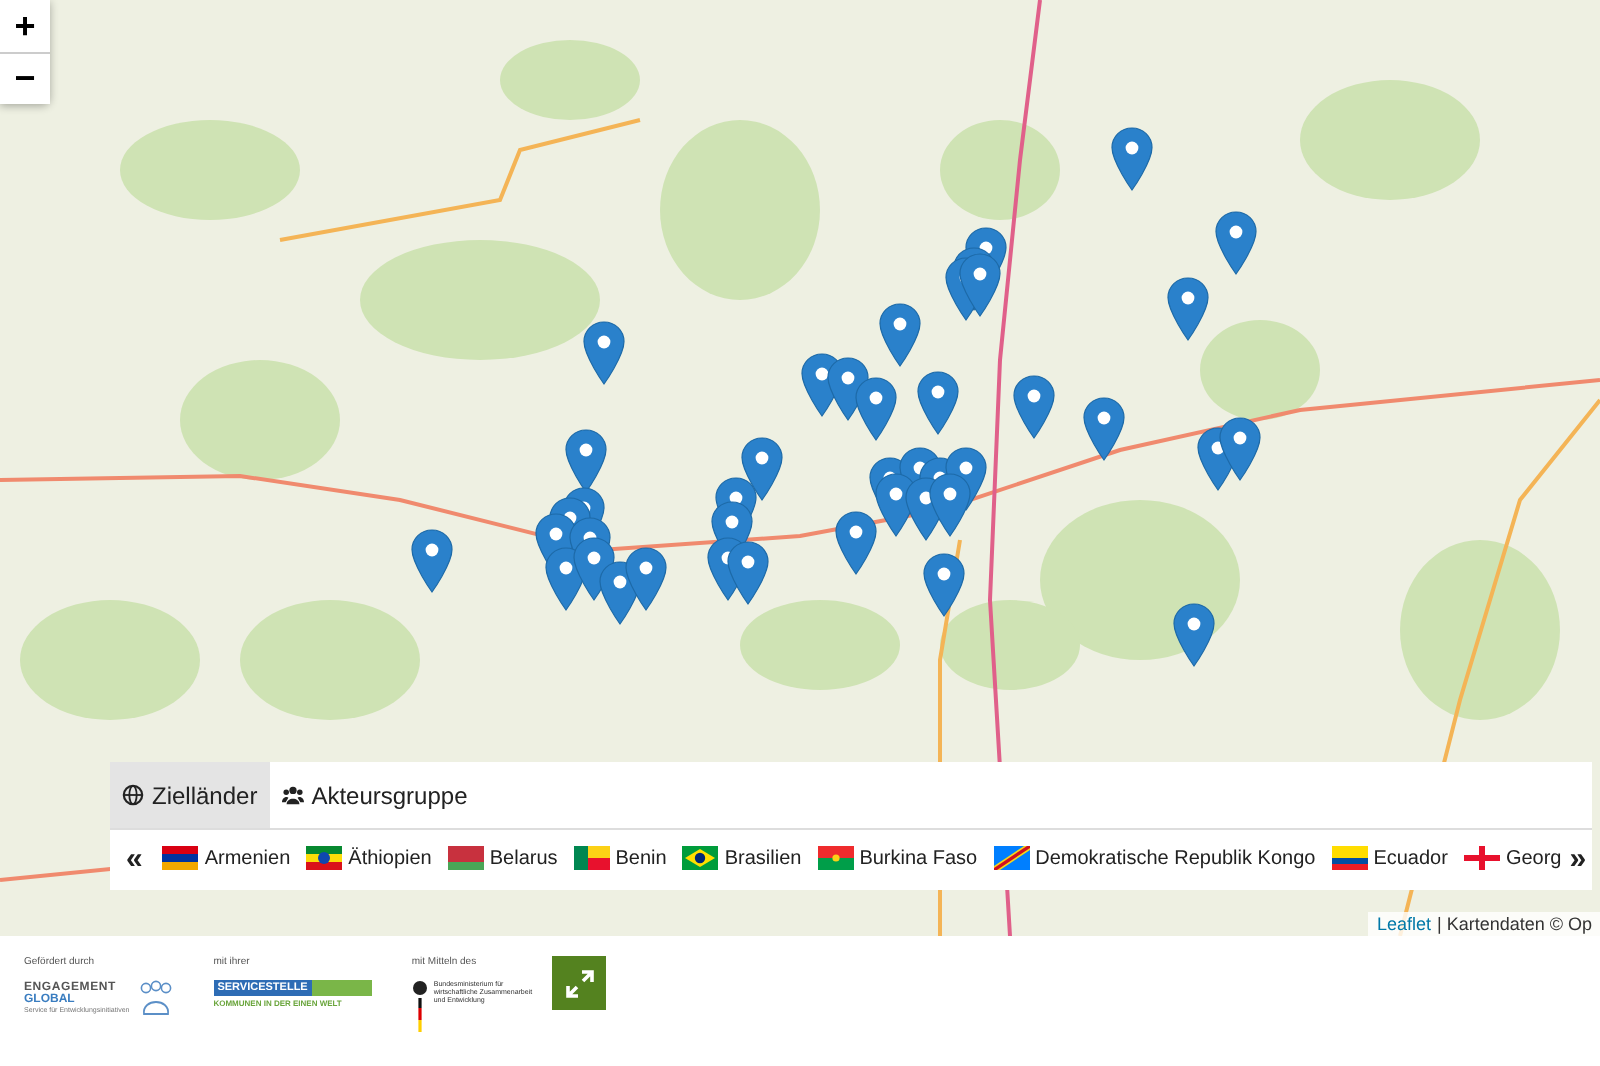 This screenshot has width=1600, height=1066. I want to click on expand-button, so click(579, 983).